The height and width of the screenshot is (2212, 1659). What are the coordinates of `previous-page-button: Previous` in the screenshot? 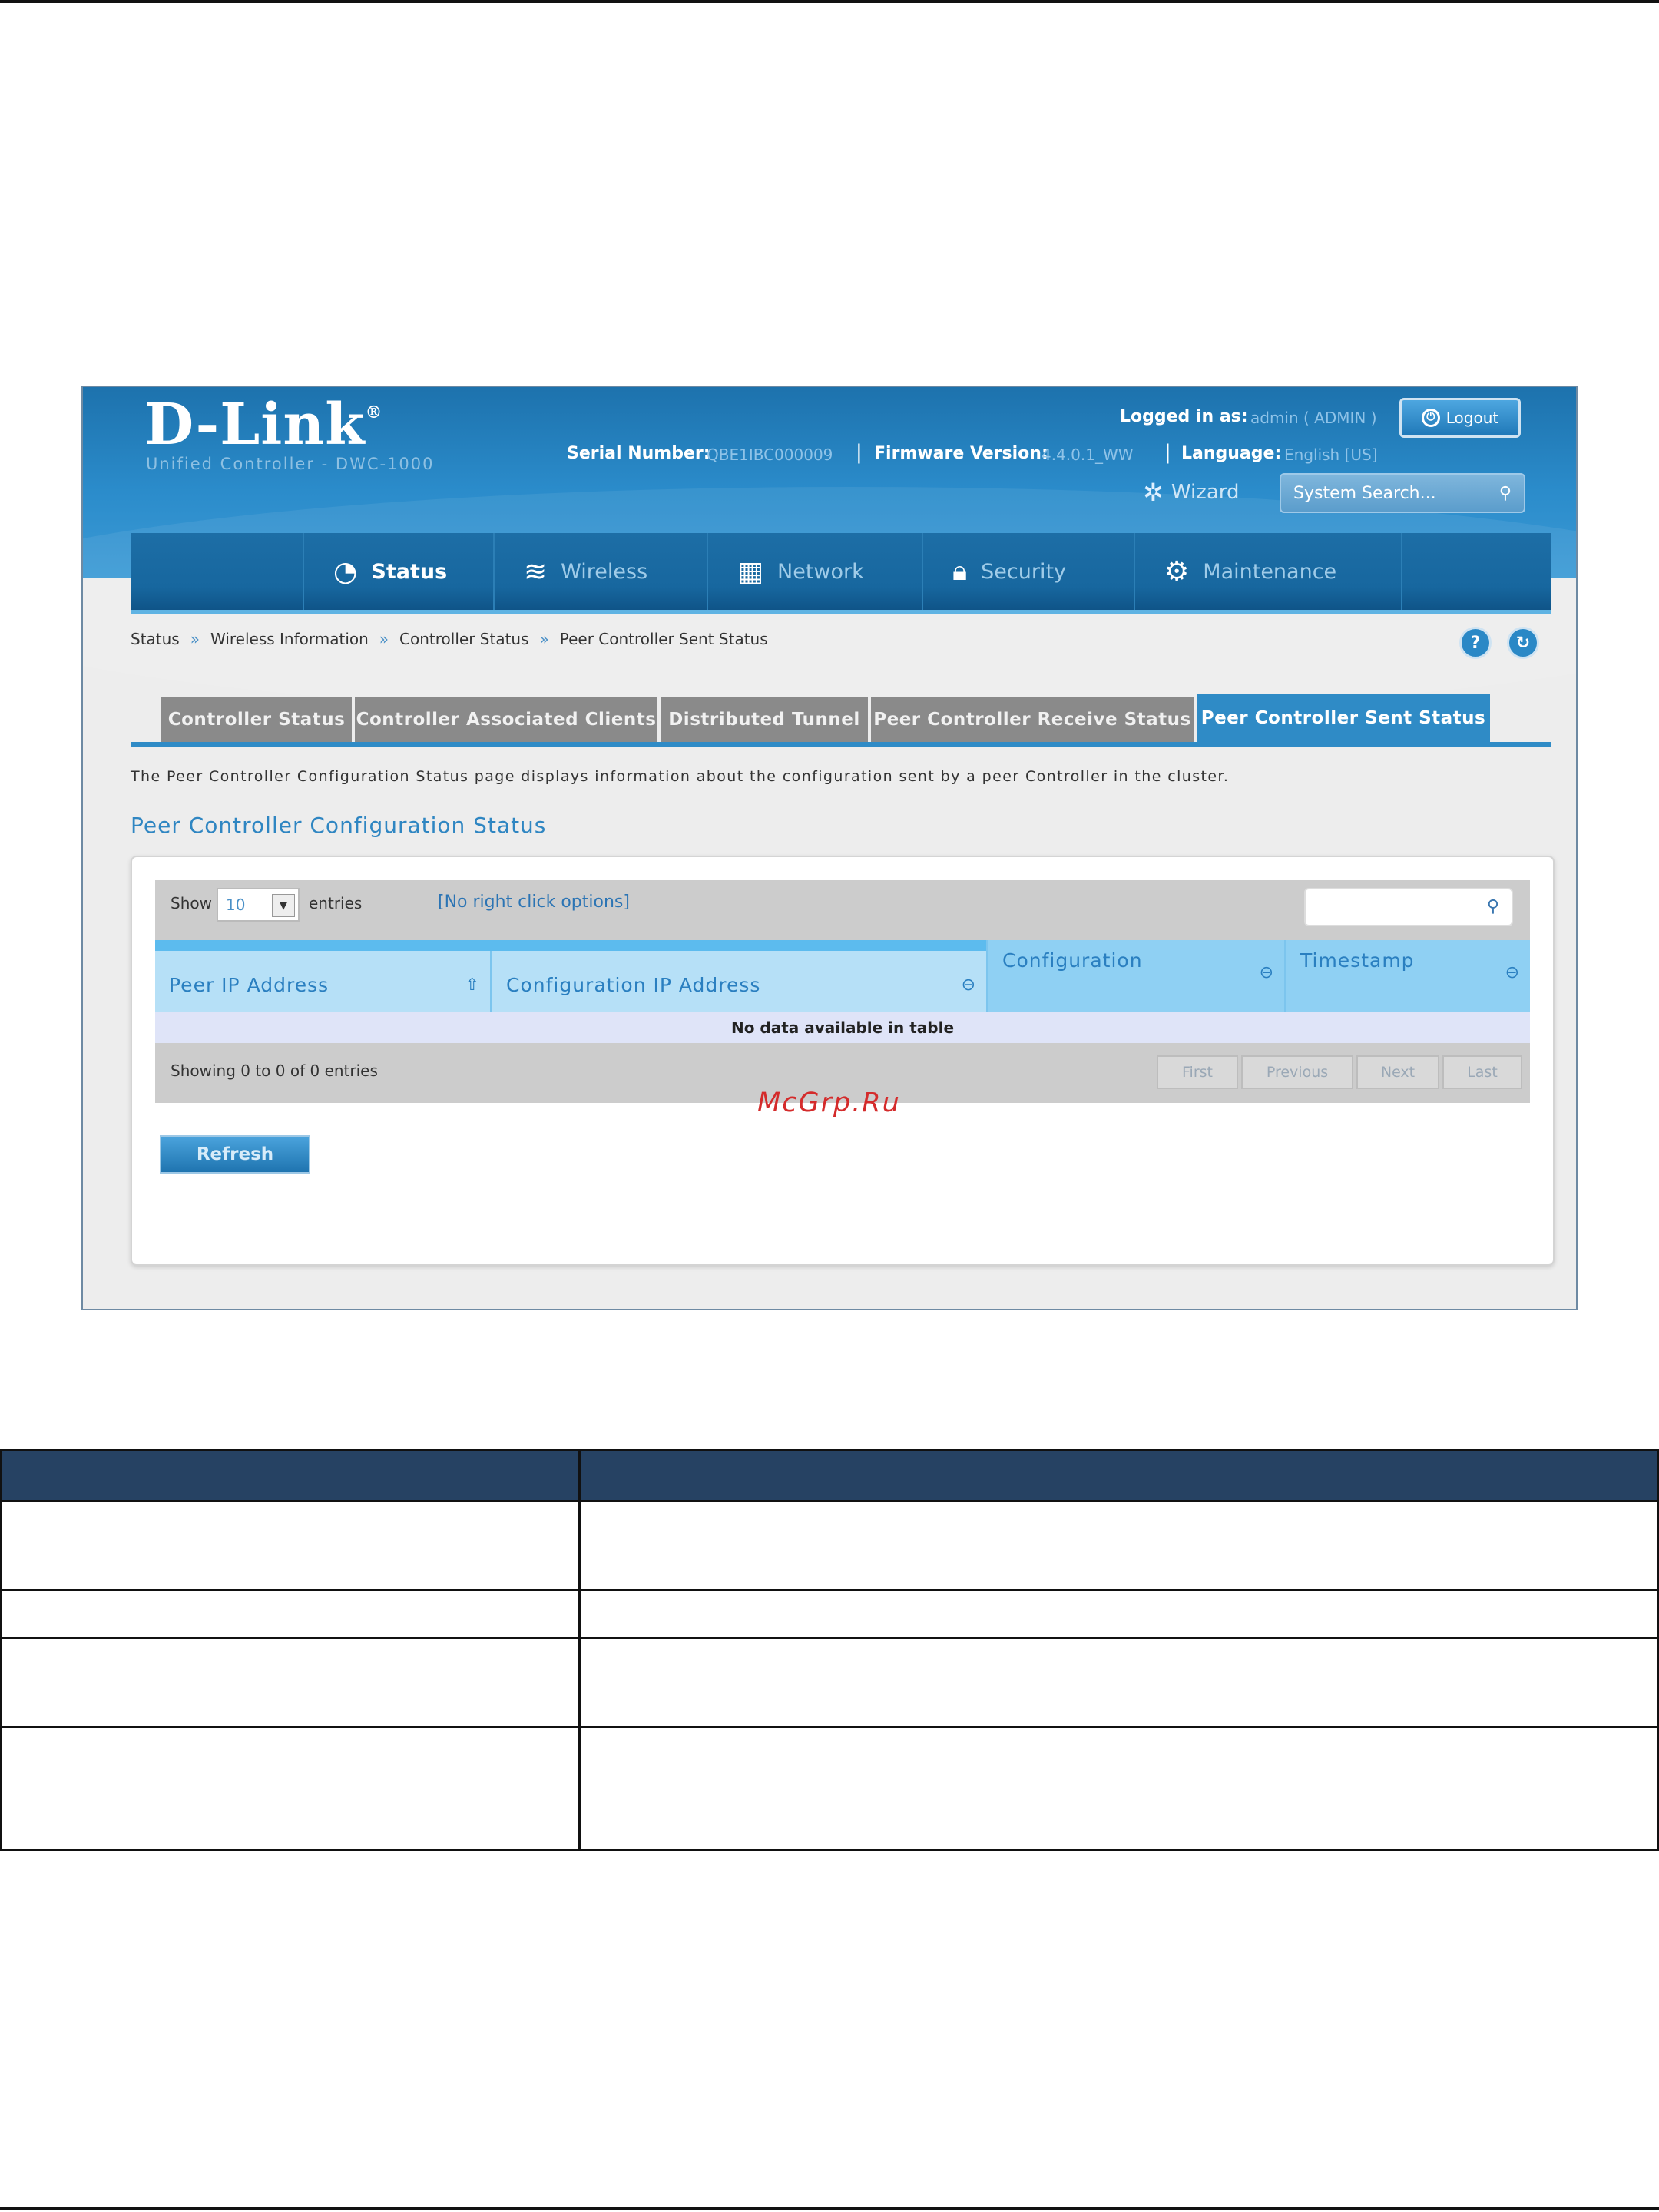 It's located at (1297, 1072).